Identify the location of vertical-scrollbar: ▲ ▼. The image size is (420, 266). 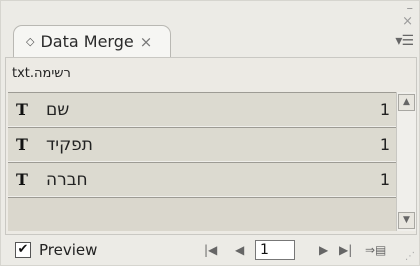
(406, 161).